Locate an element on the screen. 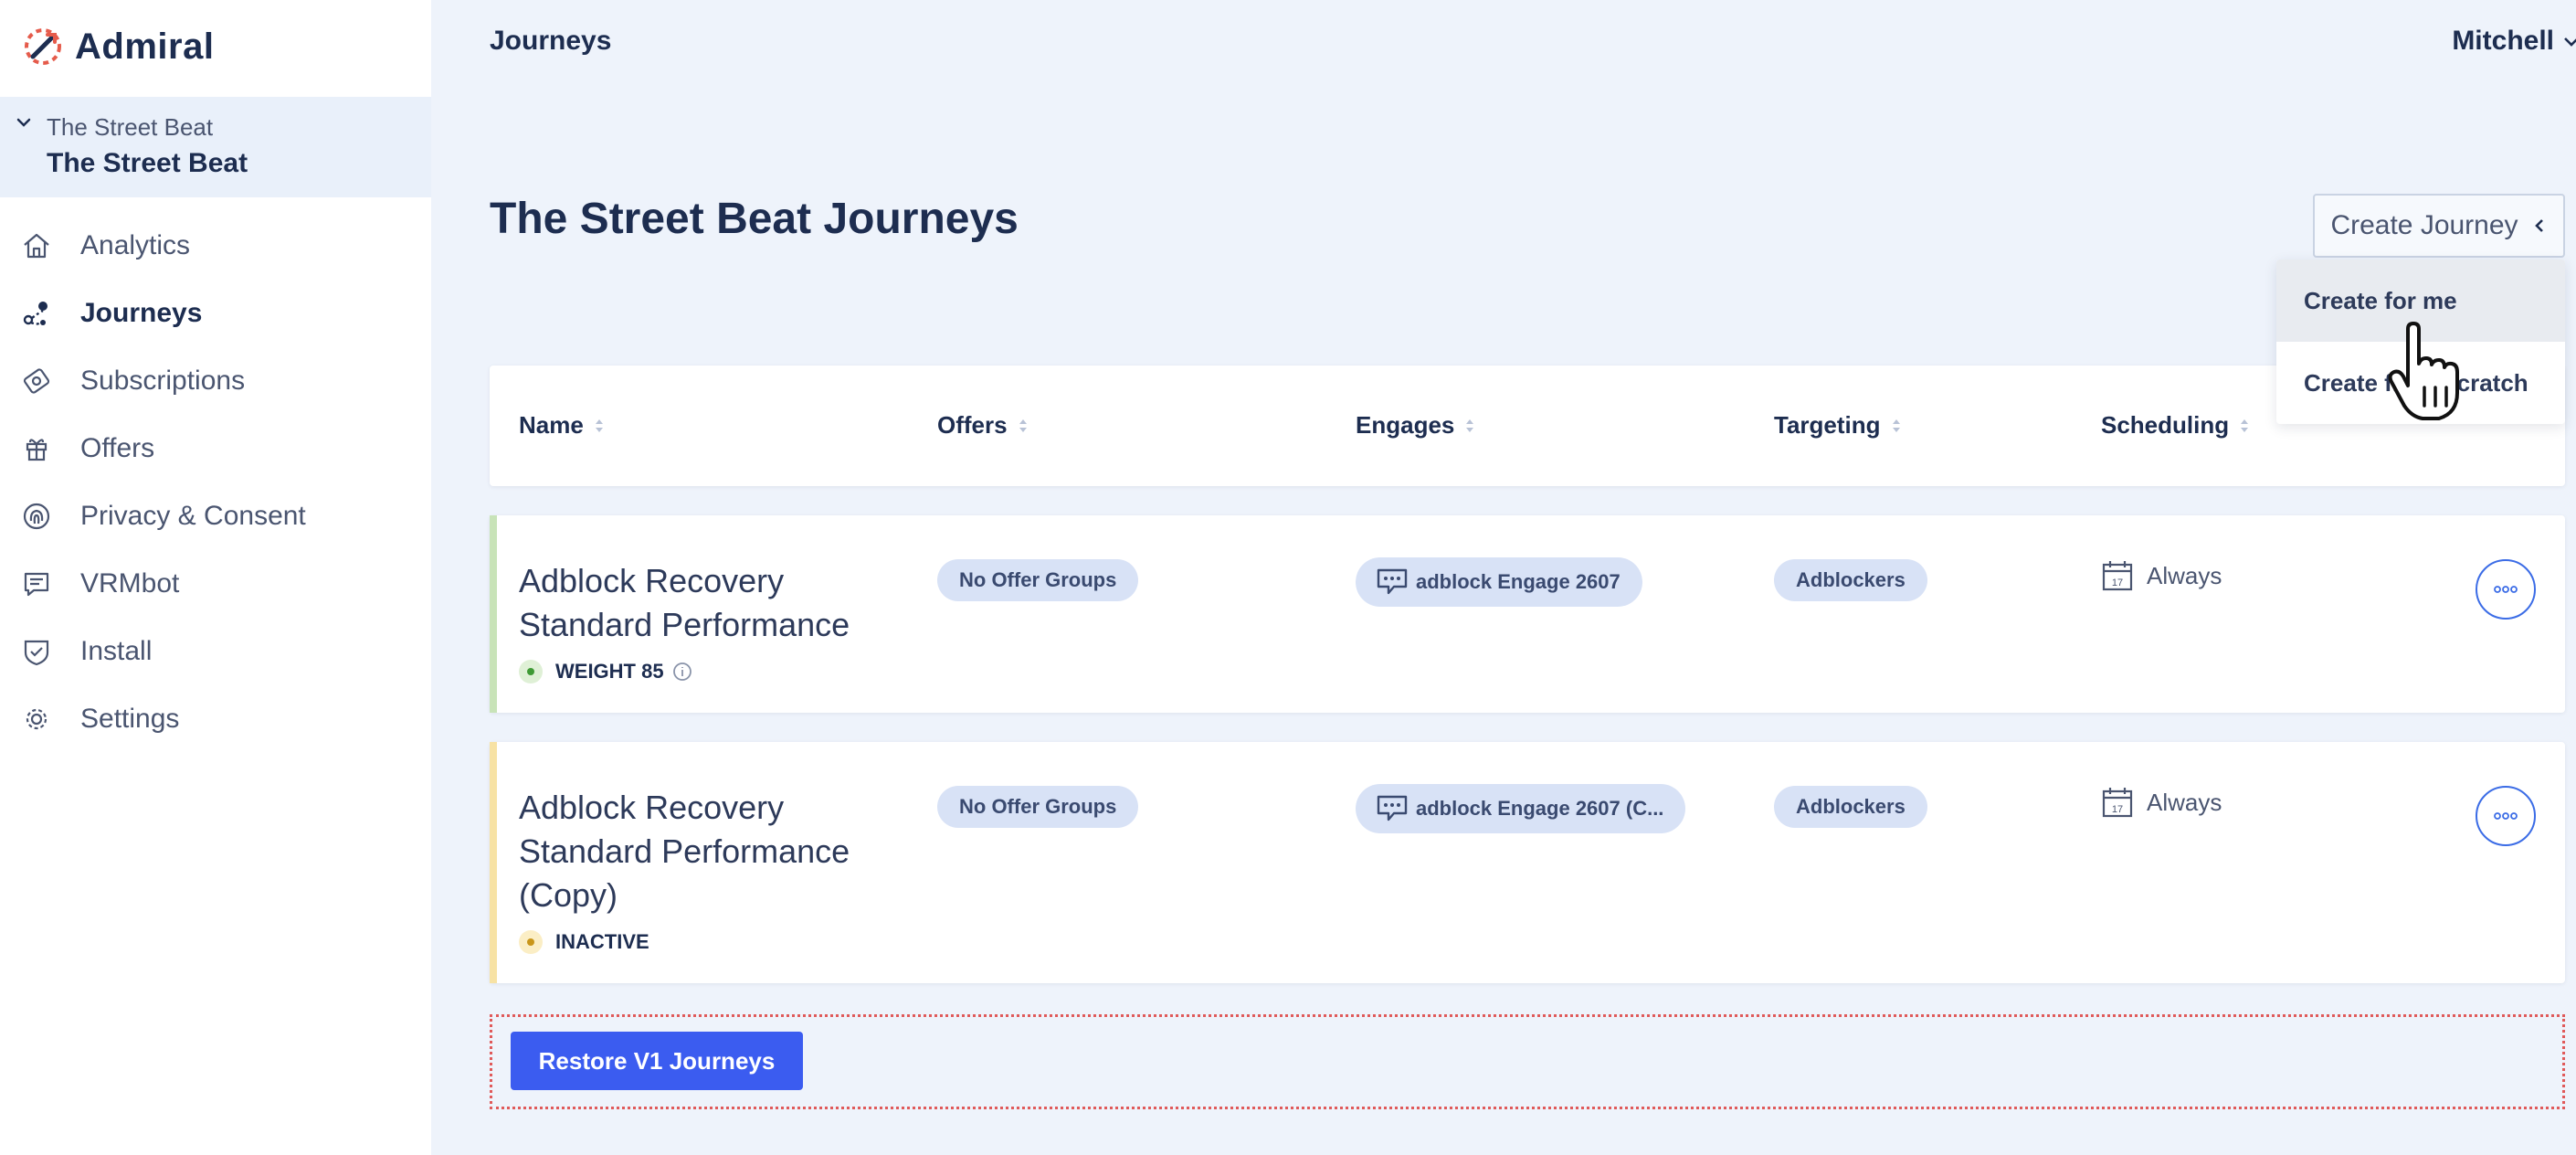 This screenshot has width=2576, height=1155. status-label: WEIGHT 85 is located at coordinates (609, 671).